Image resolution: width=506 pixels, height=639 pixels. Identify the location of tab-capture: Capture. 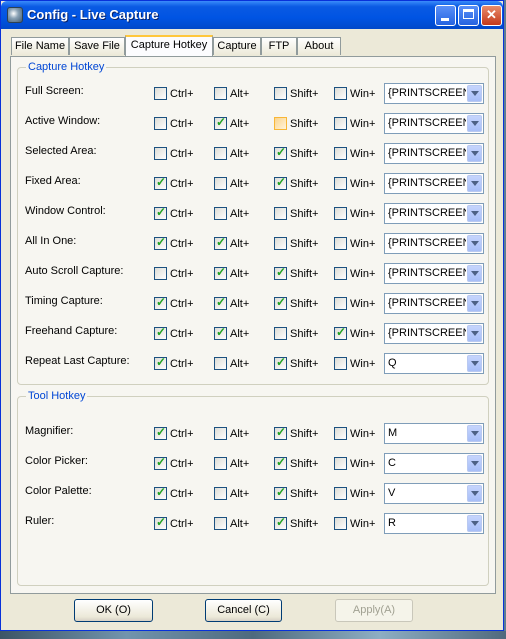
(237, 46).